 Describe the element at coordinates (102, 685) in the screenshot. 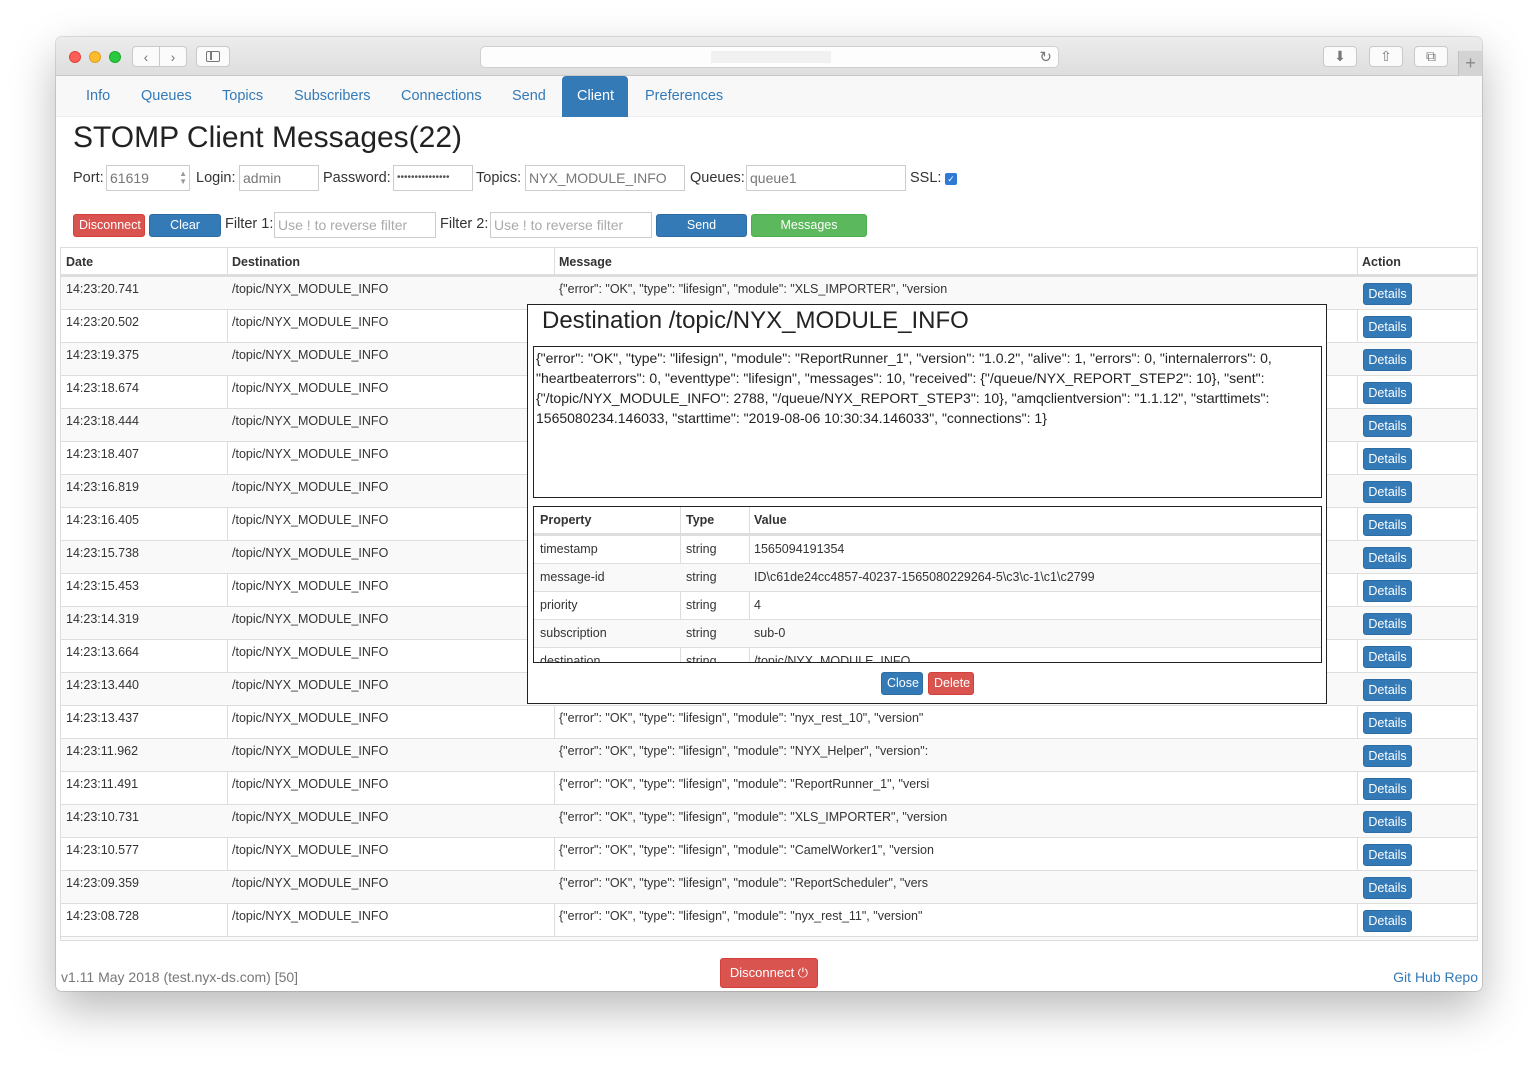

I see `date-cell: 14:23:13.440` at that location.